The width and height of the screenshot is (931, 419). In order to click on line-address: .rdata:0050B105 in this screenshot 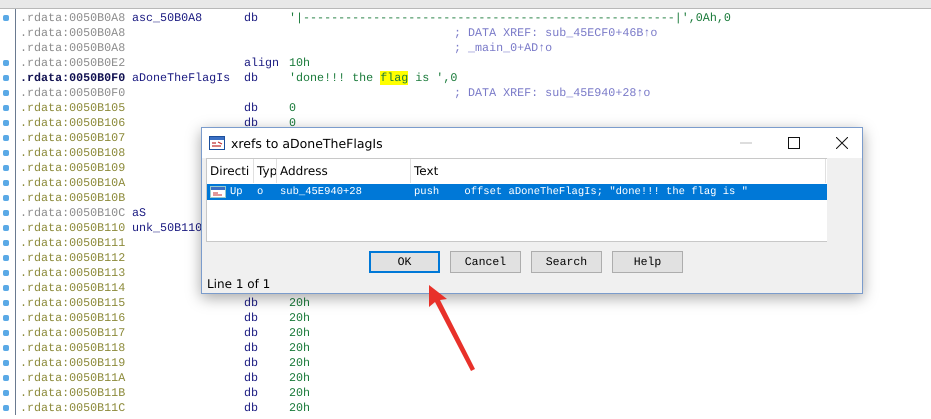, I will do `click(72, 107)`.